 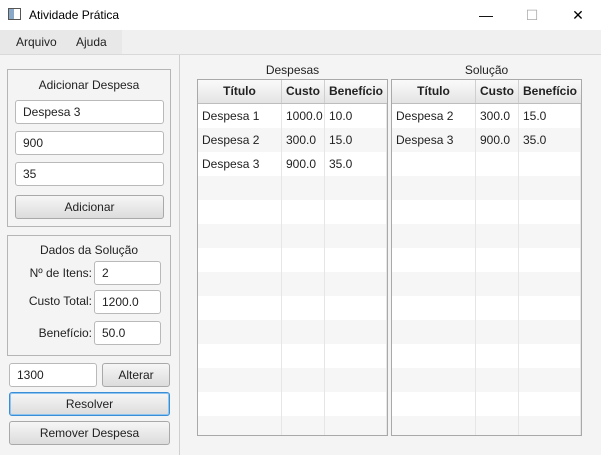 I want to click on table-cell: Despesa 2, so click(x=434, y=116).